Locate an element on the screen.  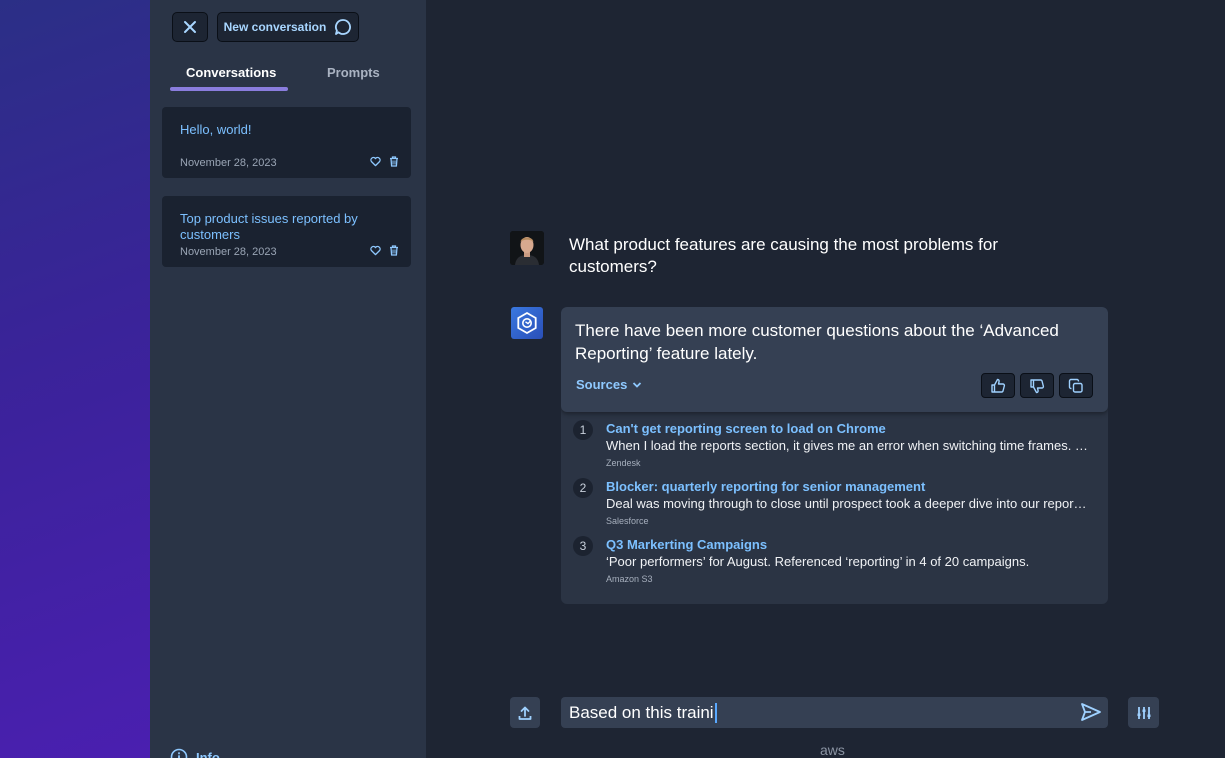
close-icon is located at coordinates (190, 27).